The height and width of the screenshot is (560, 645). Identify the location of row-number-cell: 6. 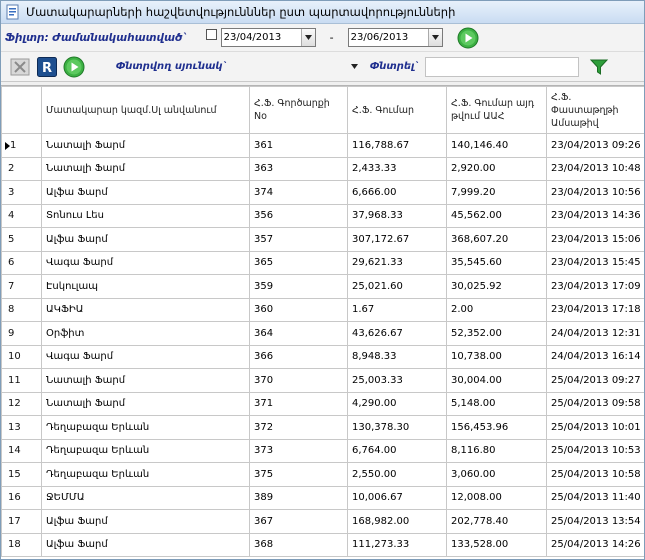
(21, 262).